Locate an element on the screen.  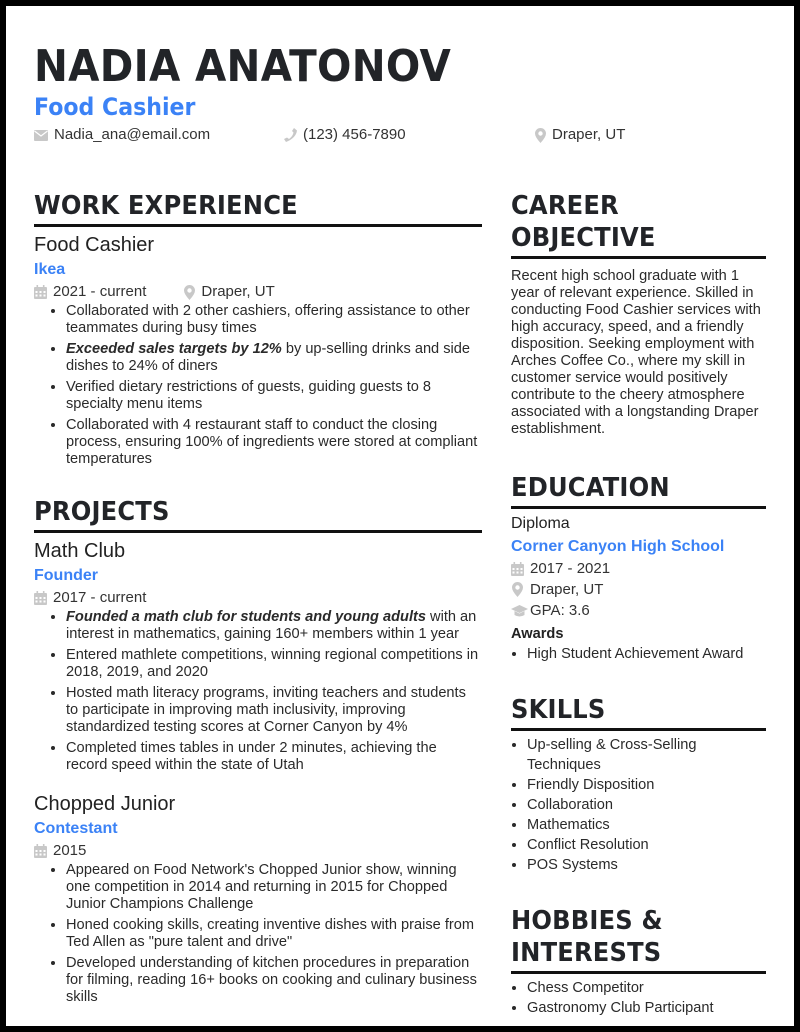
education-location: Draper, UT is located at coordinates (638, 589).